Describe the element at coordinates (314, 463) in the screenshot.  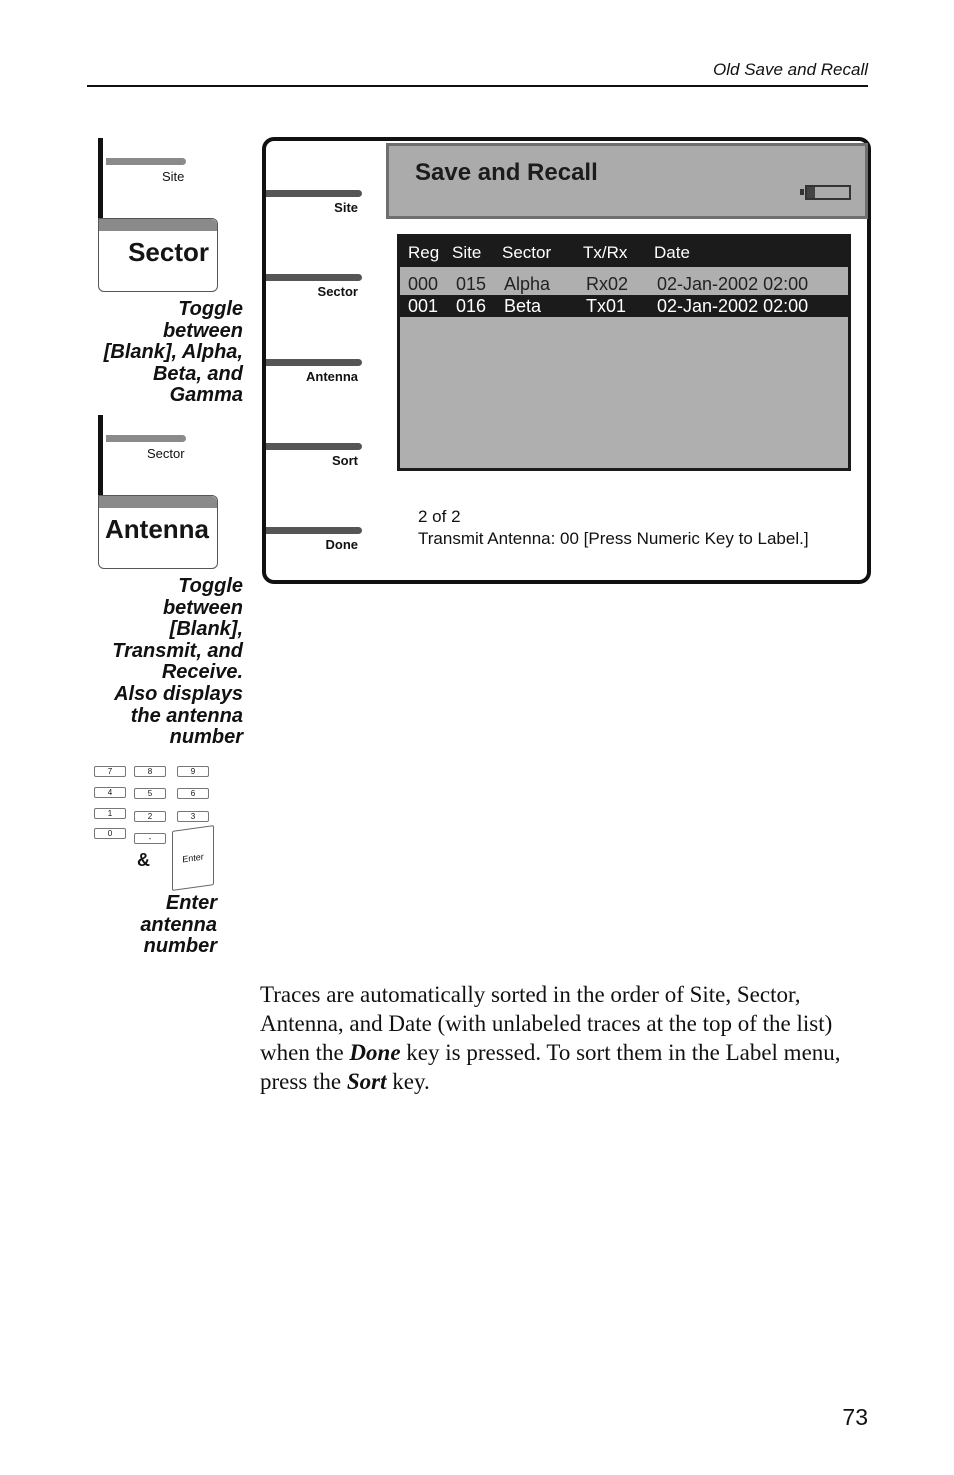
I see `softkey-sort: Sort` at that location.